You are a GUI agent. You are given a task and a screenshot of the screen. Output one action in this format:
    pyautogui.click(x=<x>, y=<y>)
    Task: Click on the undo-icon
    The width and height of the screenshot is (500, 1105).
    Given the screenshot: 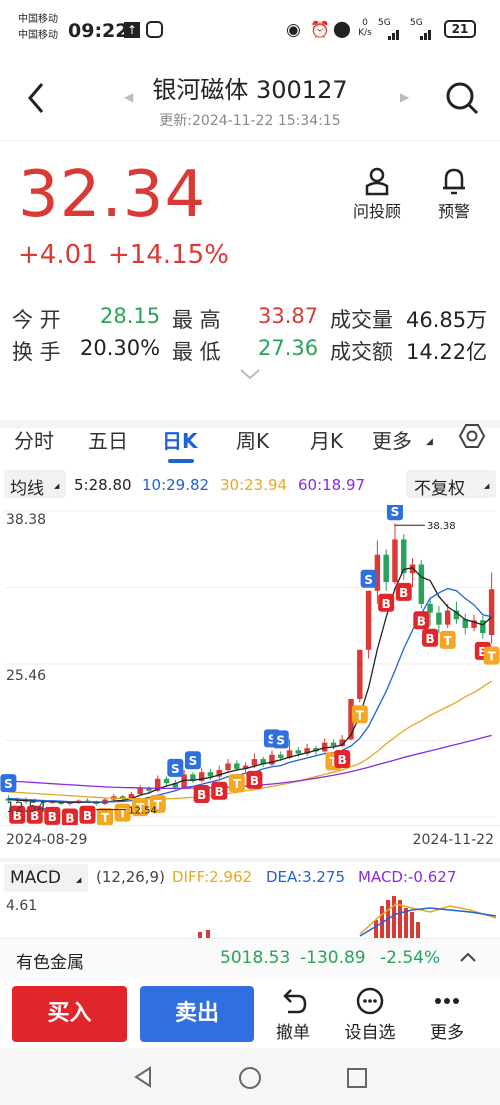 What is the action you would take?
    pyautogui.click(x=293, y=1002)
    